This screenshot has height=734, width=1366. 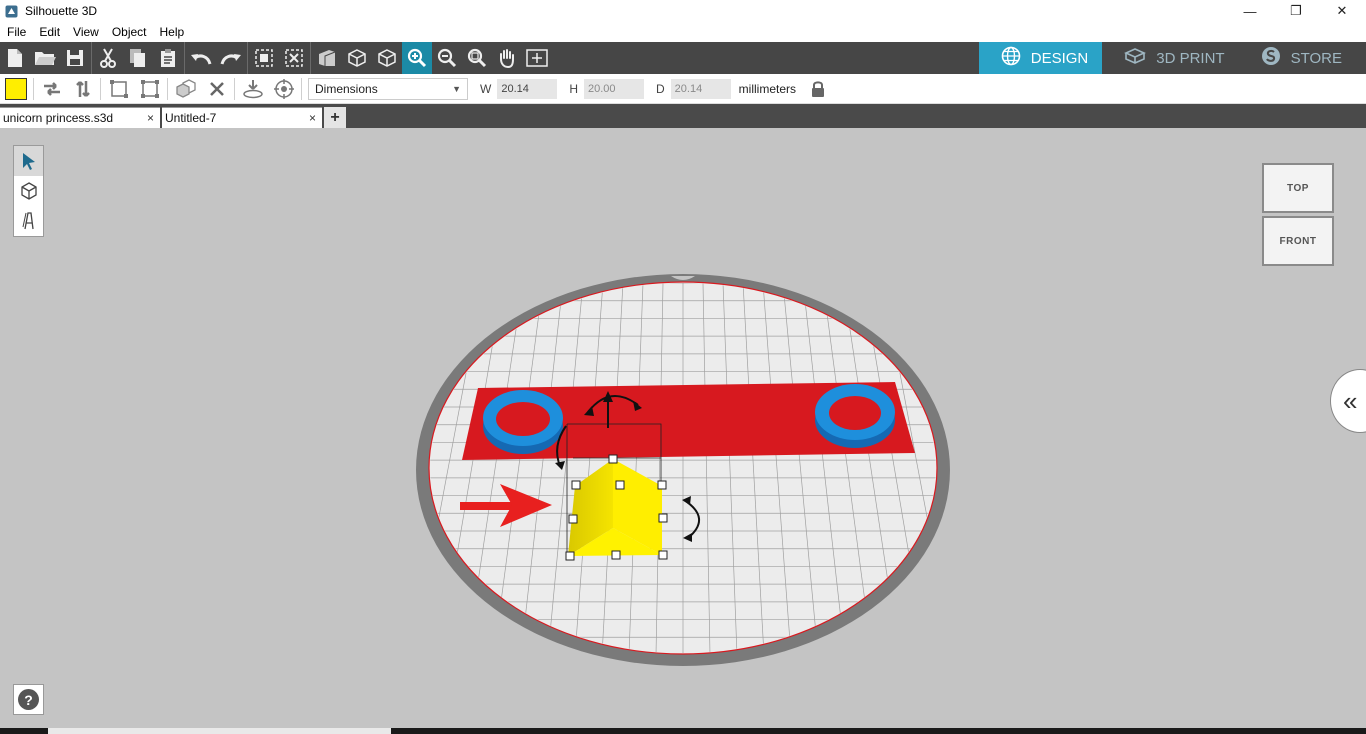 I want to click on minimize-button: —, so click(x=1250, y=11).